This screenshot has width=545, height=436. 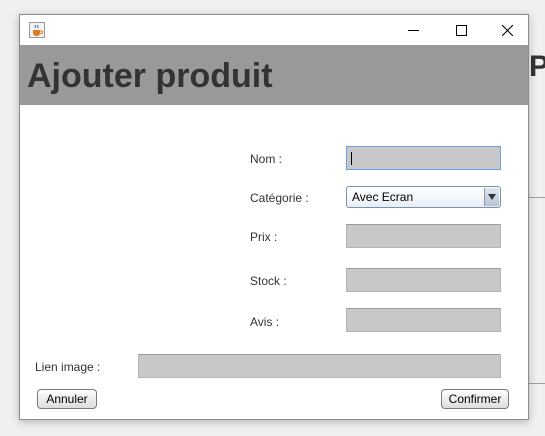 What do you see at coordinates (274, 30) in the screenshot?
I see `title-bar` at bounding box center [274, 30].